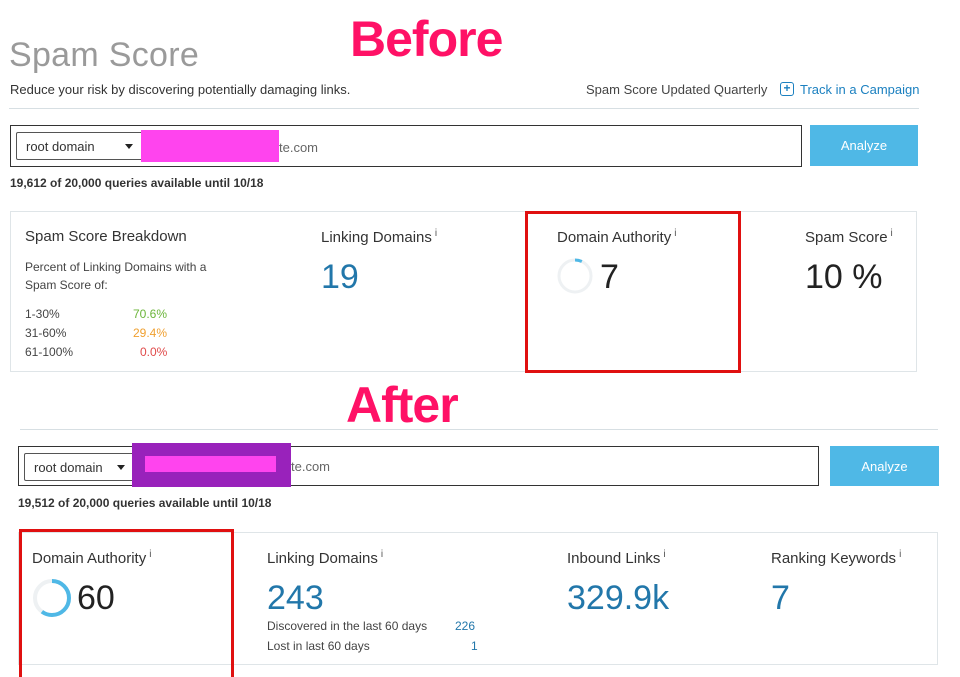 Image resolution: width=960 pixels, height=677 pixels. Describe the element at coordinates (46, 333) in the screenshot. I see `breakdown-range-2: 31-60%` at that location.